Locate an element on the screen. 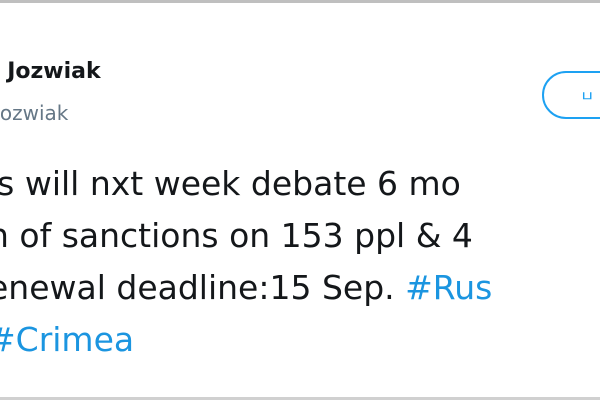 Image resolution: width=600 pixels, height=400 pixels. author-handle: Jozwiak is located at coordinates (34, 113).